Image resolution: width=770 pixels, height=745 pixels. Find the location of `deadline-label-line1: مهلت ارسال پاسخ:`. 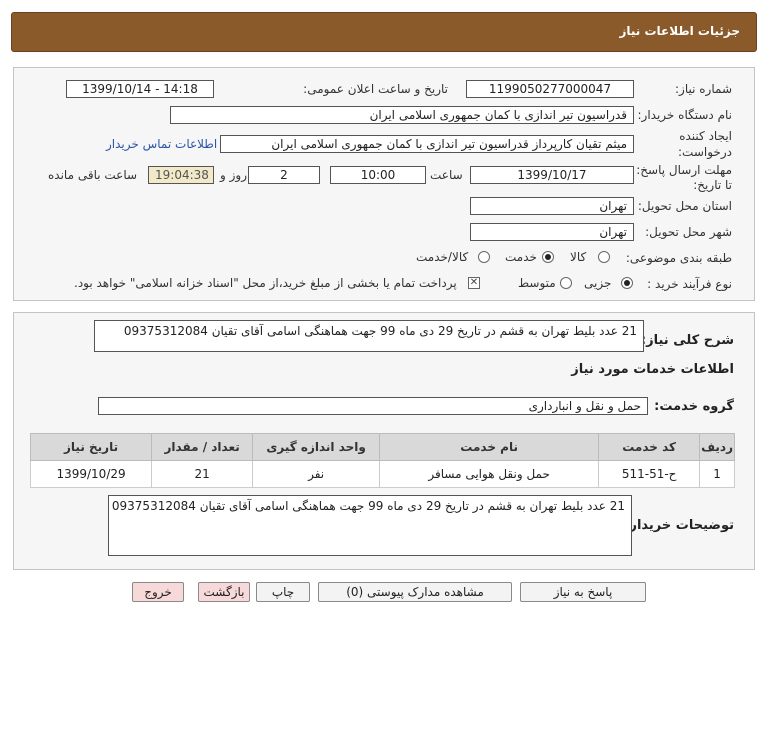

deadline-label-line1: مهلت ارسال پاسخ: is located at coordinates (684, 170).